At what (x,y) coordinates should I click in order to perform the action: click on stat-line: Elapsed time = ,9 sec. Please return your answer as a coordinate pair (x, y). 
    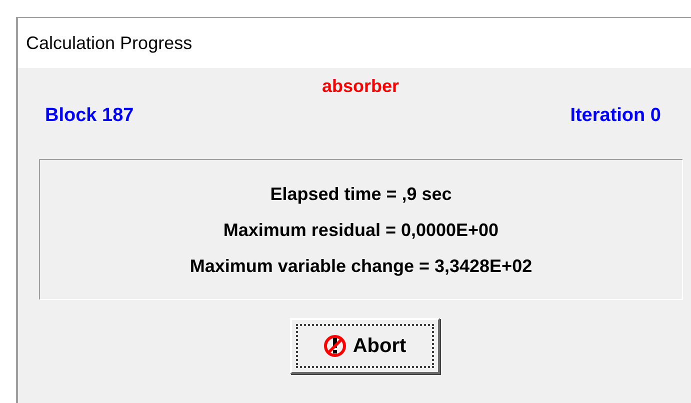
    Looking at the image, I should click on (361, 194).